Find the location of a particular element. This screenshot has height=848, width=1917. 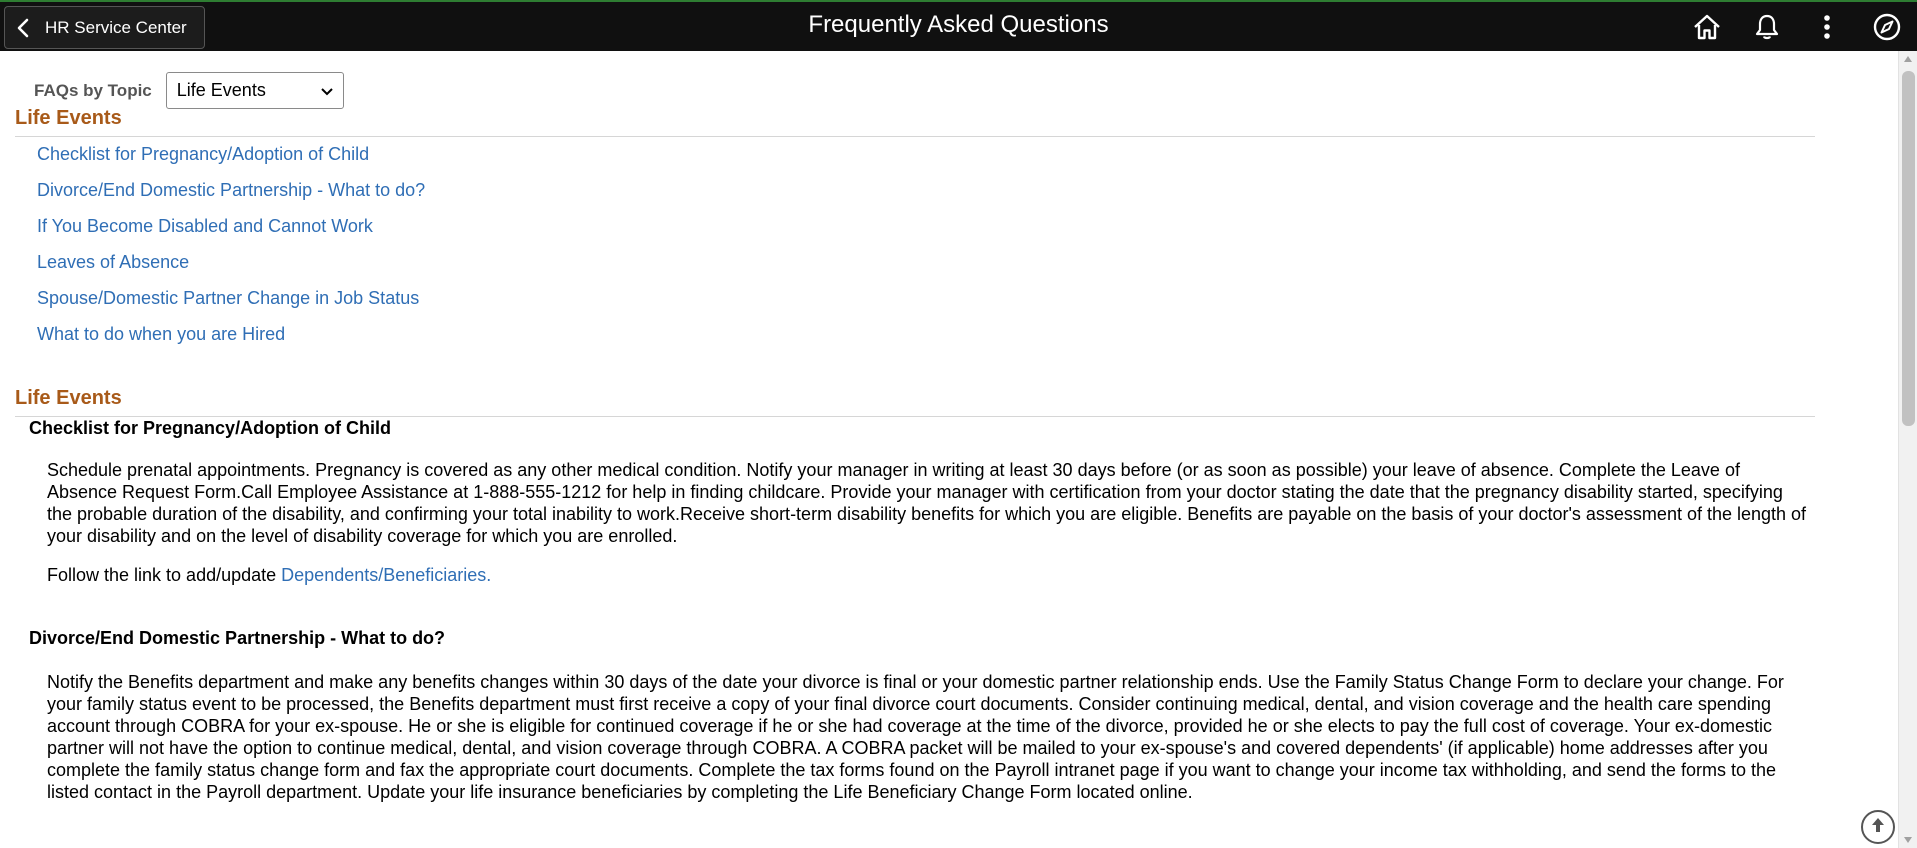

page-title: Frequently Asked Questions is located at coordinates (958, 24).